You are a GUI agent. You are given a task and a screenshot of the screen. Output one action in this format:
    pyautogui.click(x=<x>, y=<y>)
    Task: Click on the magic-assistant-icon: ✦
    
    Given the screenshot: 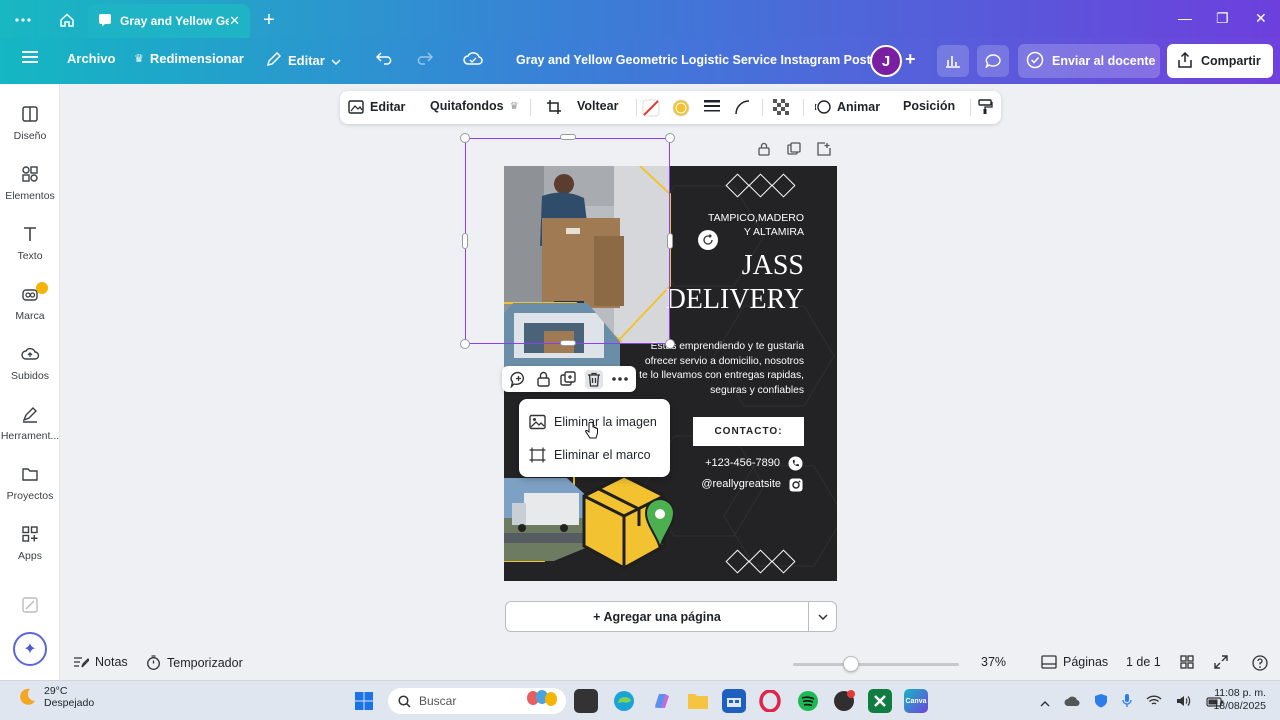 What is the action you would take?
    pyautogui.click(x=30, y=649)
    